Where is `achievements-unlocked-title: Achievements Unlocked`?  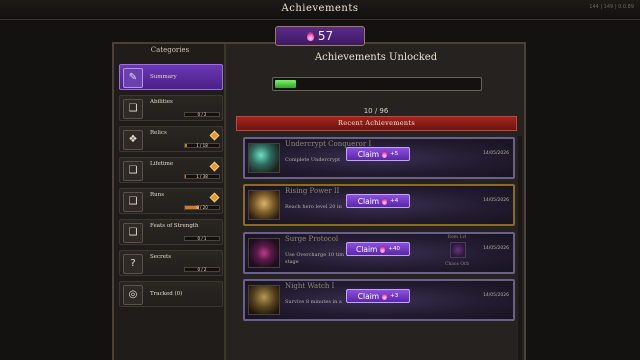 achievements-unlocked-title: Achievements Unlocked is located at coordinates (376, 57).